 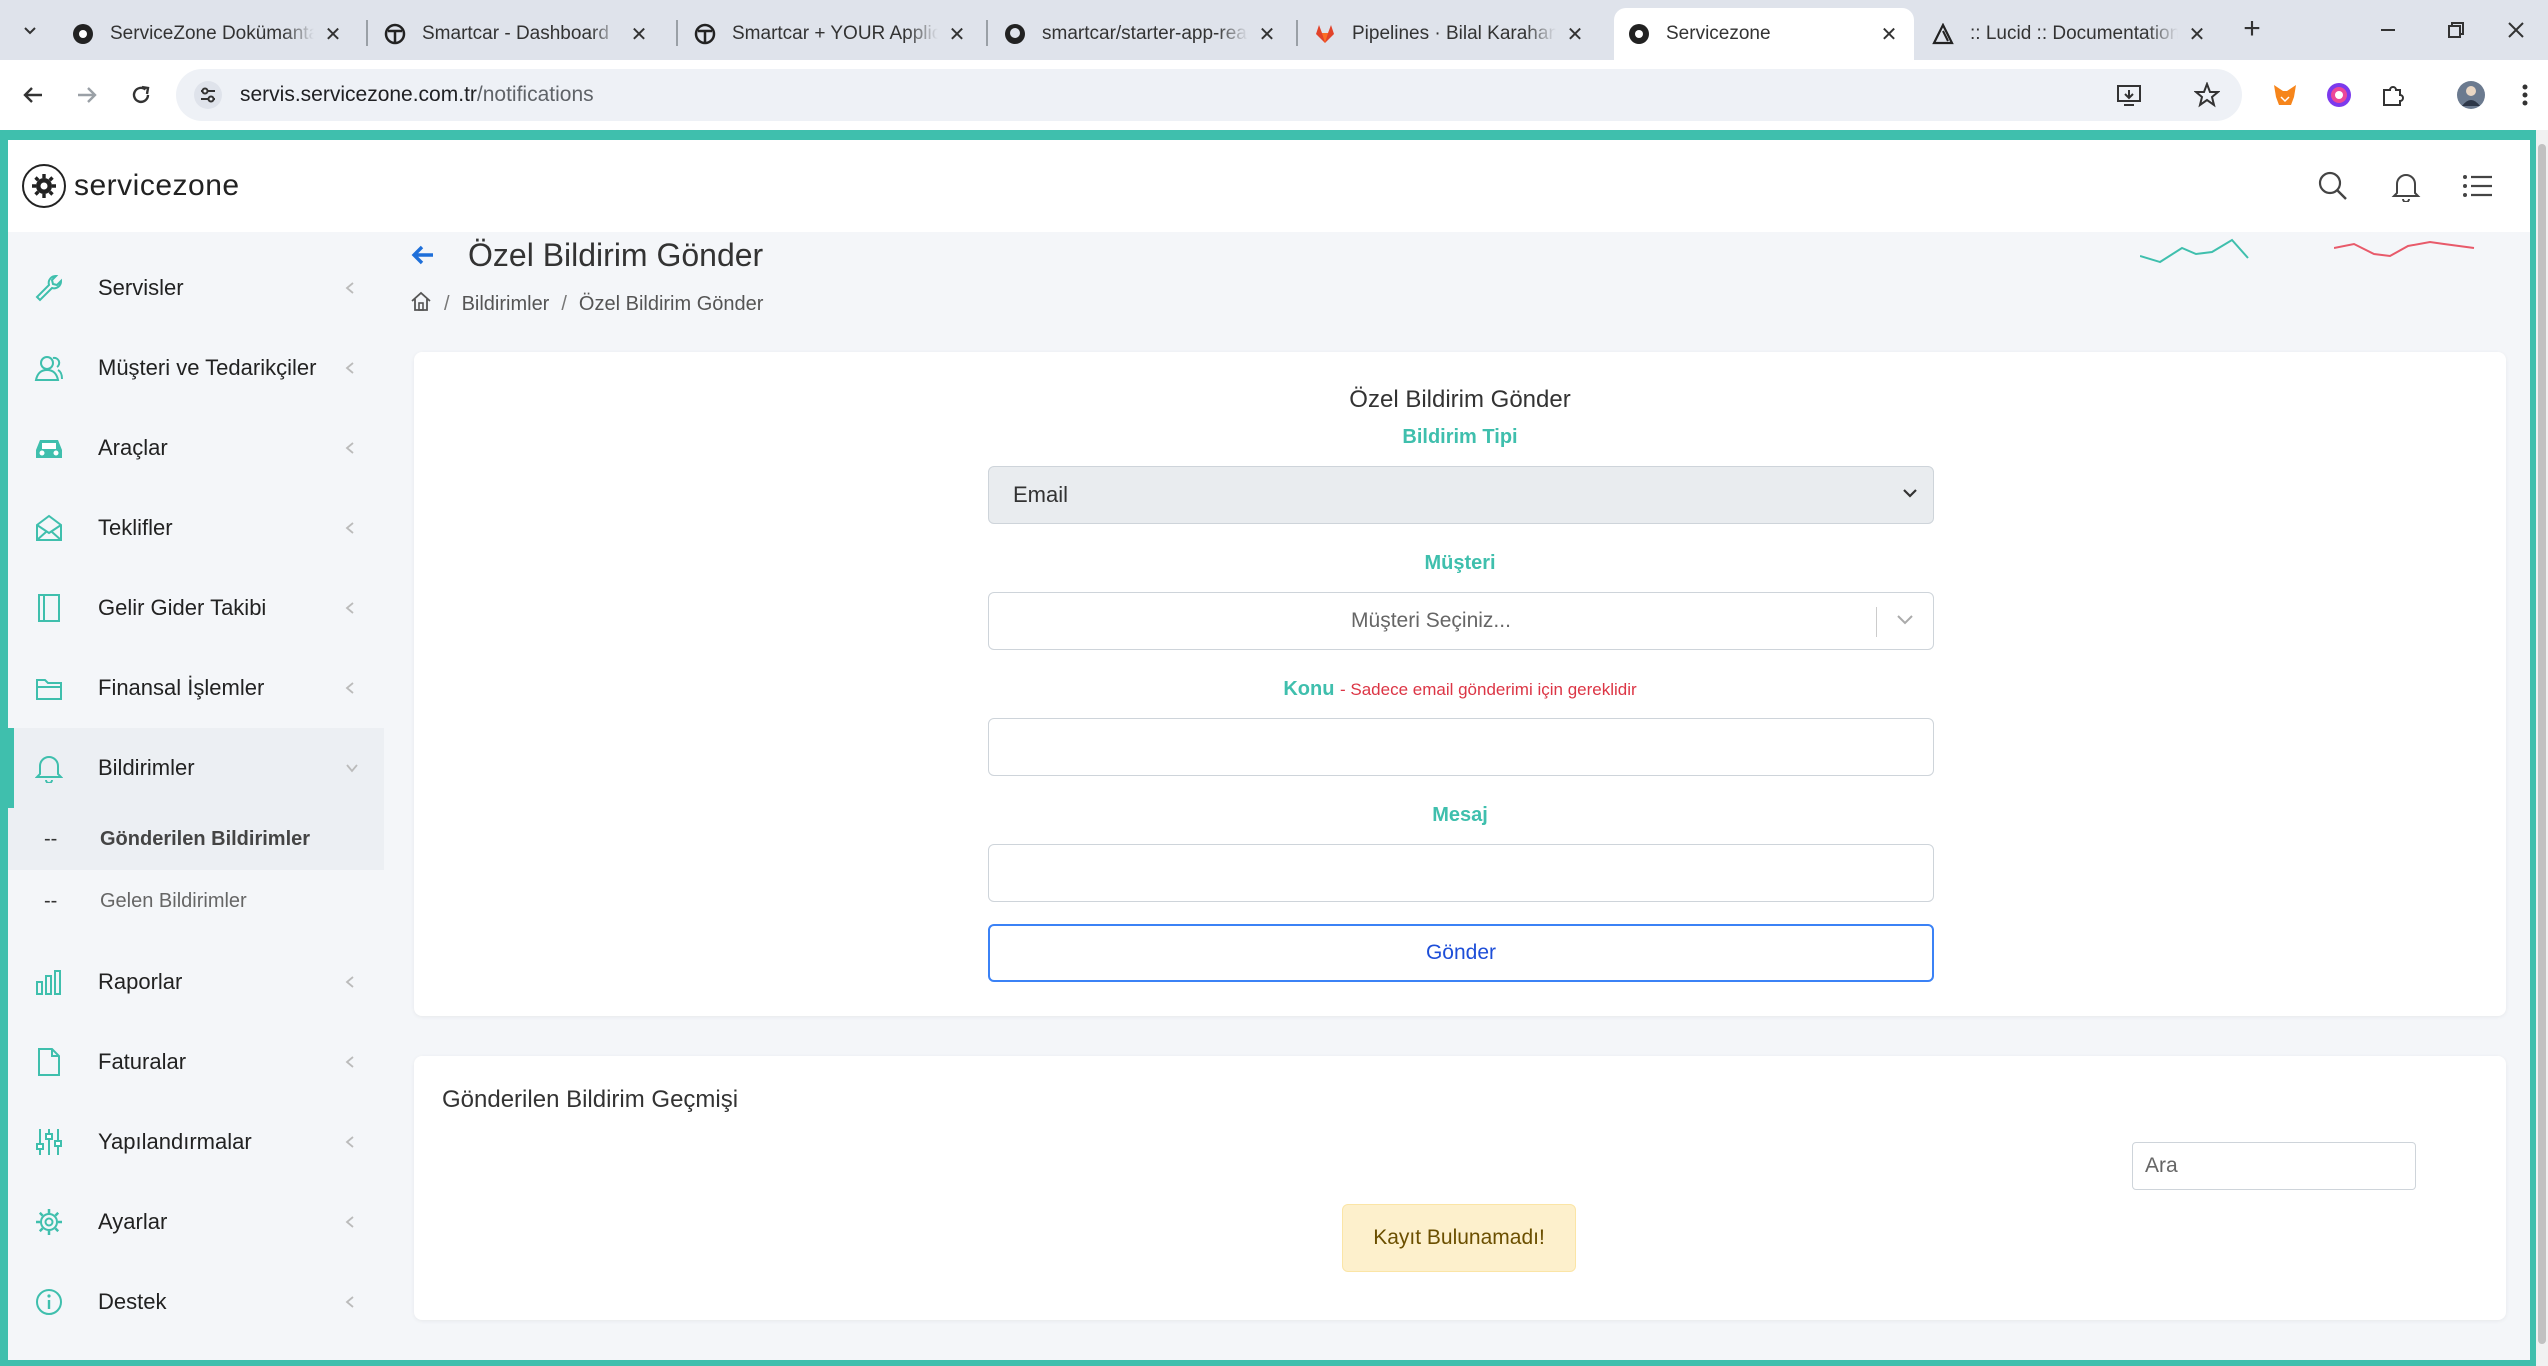 I want to click on wallet-icon, so click(x=49, y=688).